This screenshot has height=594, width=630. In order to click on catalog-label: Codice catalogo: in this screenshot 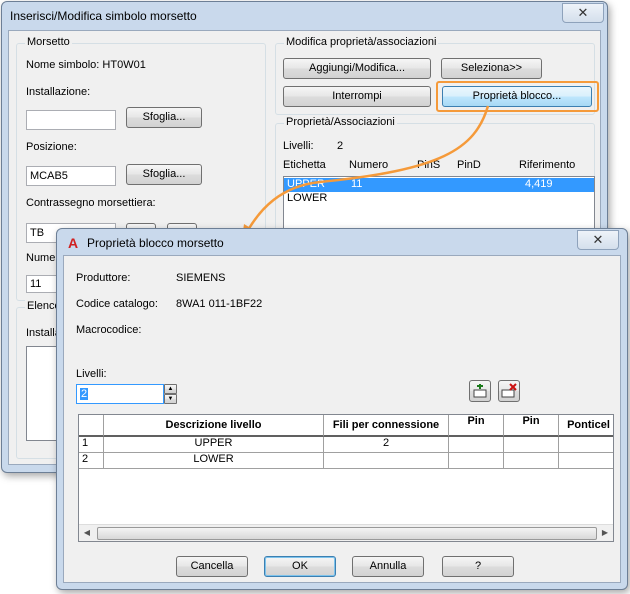, I will do `click(117, 304)`.